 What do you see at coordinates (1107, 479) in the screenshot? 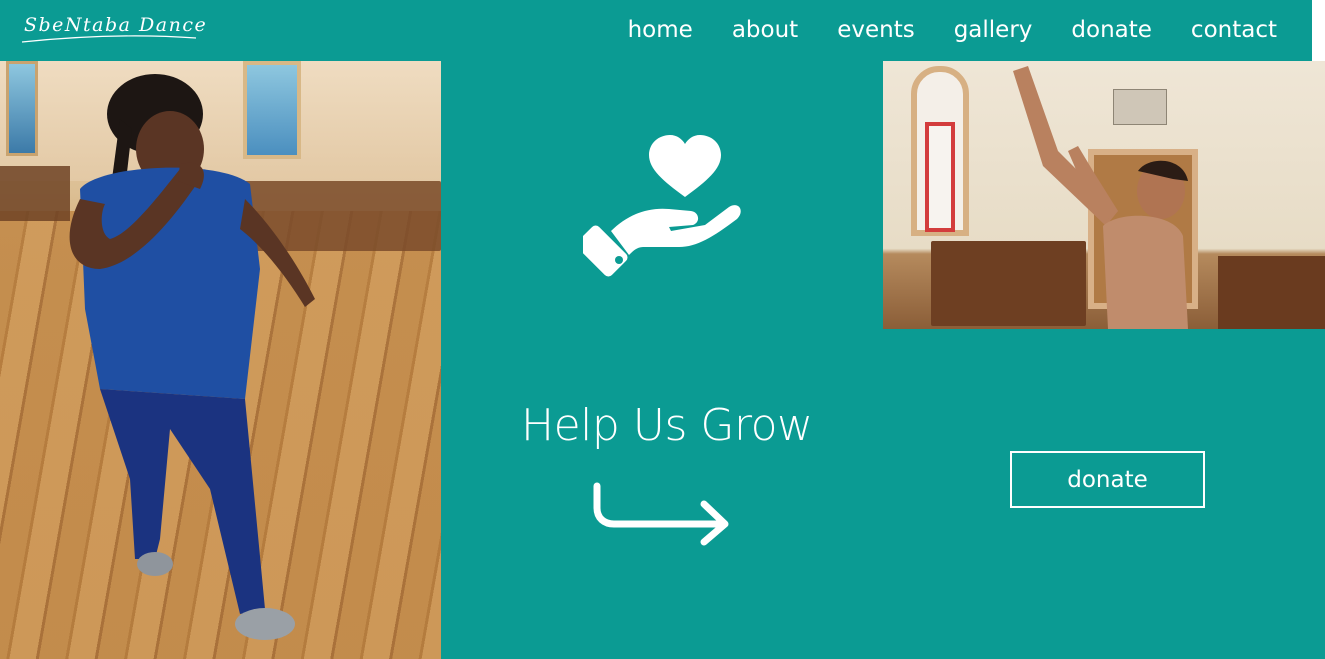
I see `donate-button: donate` at bounding box center [1107, 479].